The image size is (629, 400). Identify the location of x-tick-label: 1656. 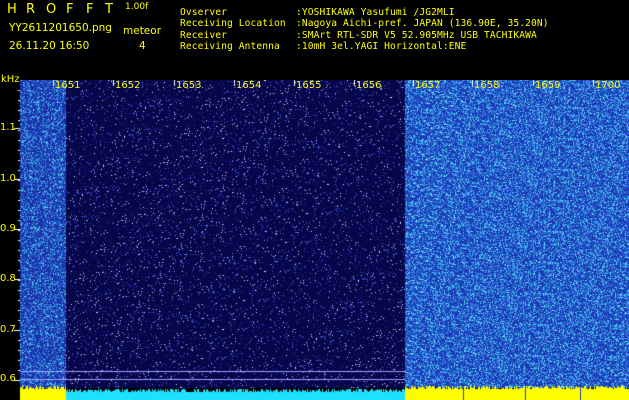
(369, 85).